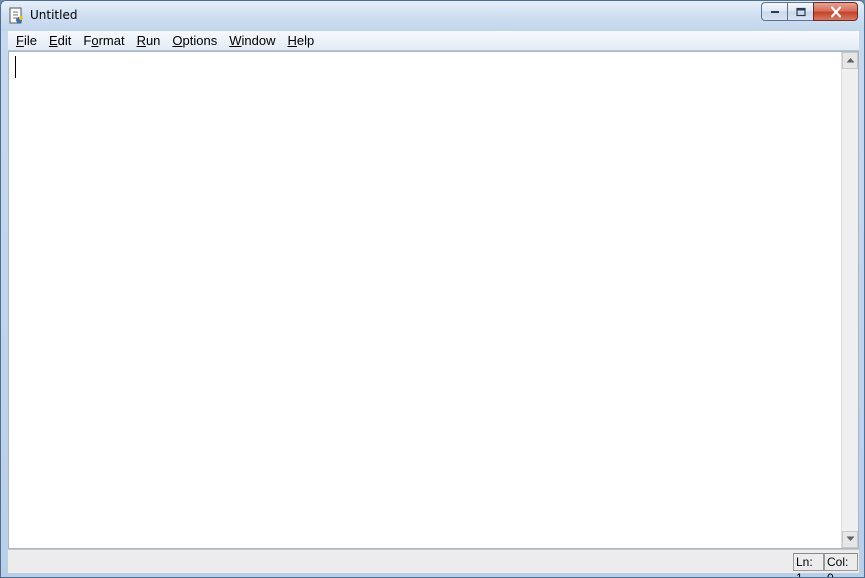  What do you see at coordinates (433, 563) in the screenshot?
I see `status-bar: Ln: 1 Col: 0` at bounding box center [433, 563].